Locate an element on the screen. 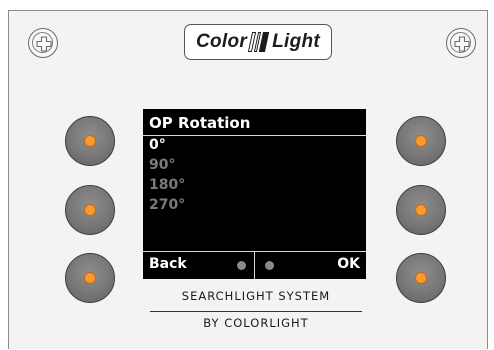 This screenshot has width=494, height=350. back-soft-button is located at coordinates (90, 278).